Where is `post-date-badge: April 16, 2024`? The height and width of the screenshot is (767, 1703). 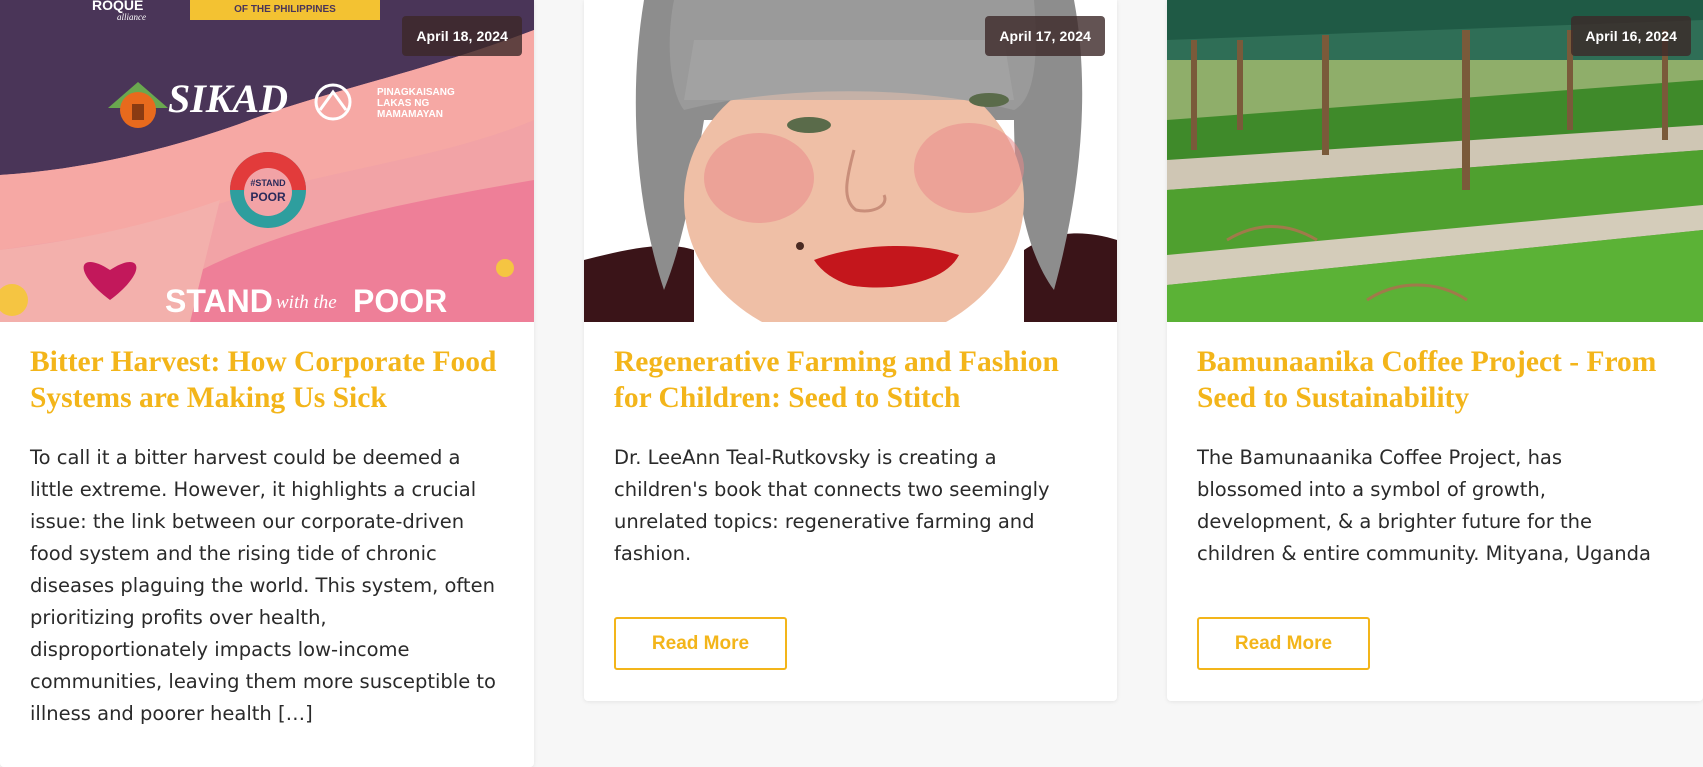 post-date-badge: April 16, 2024 is located at coordinates (1631, 36).